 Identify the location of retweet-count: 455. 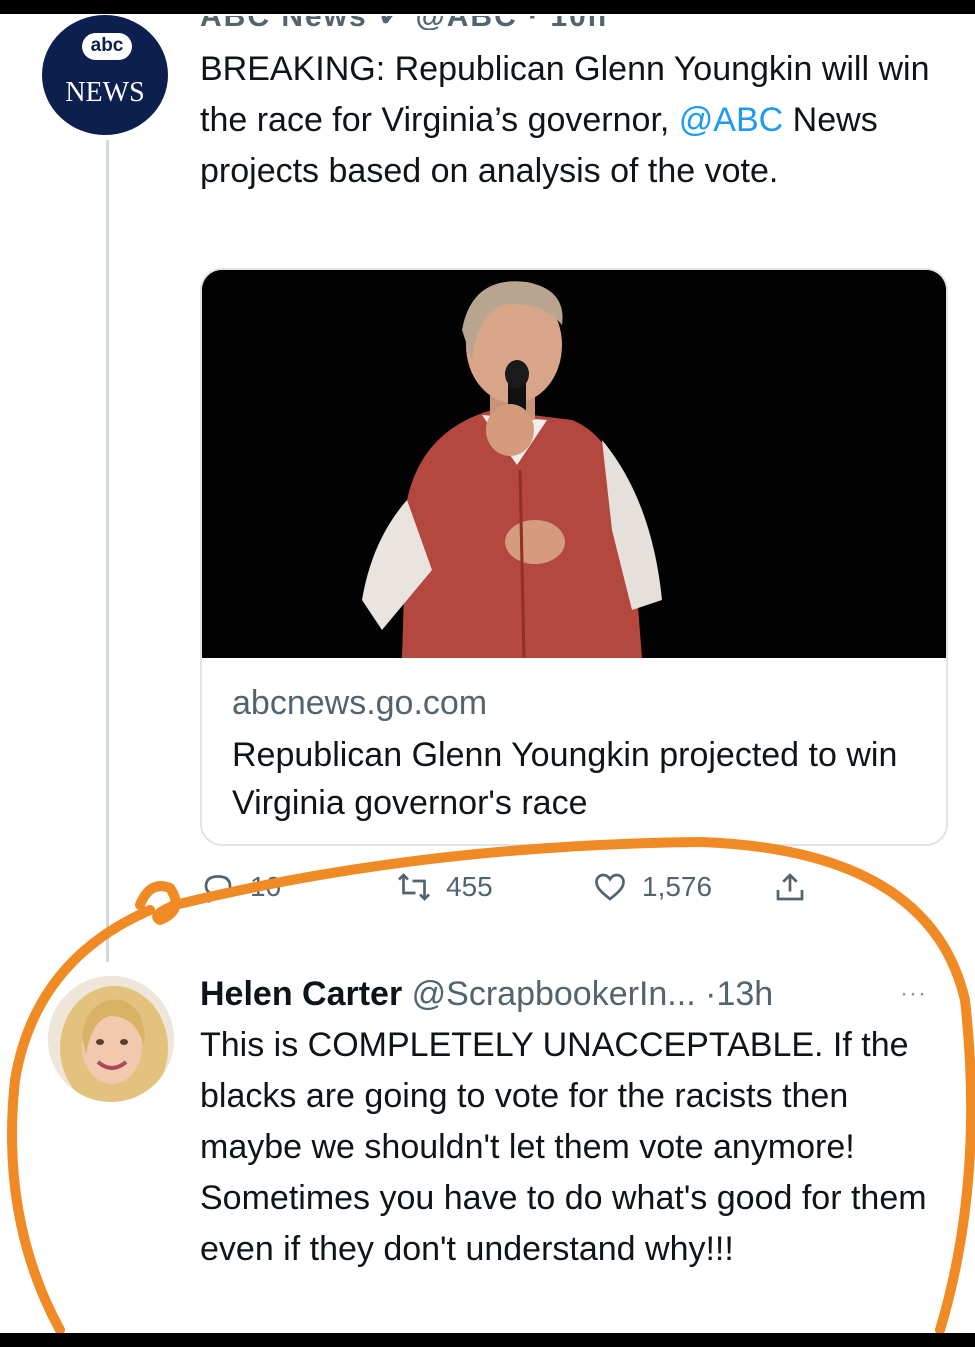
(469, 886).